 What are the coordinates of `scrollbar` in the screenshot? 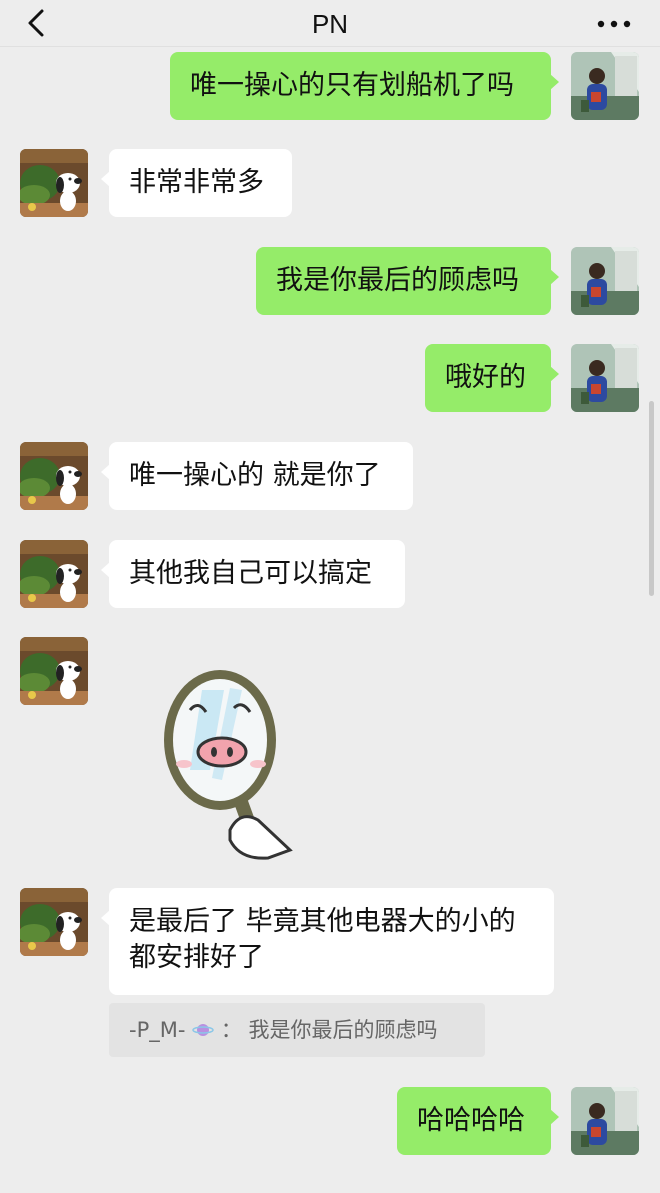 It's located at (651, 498).